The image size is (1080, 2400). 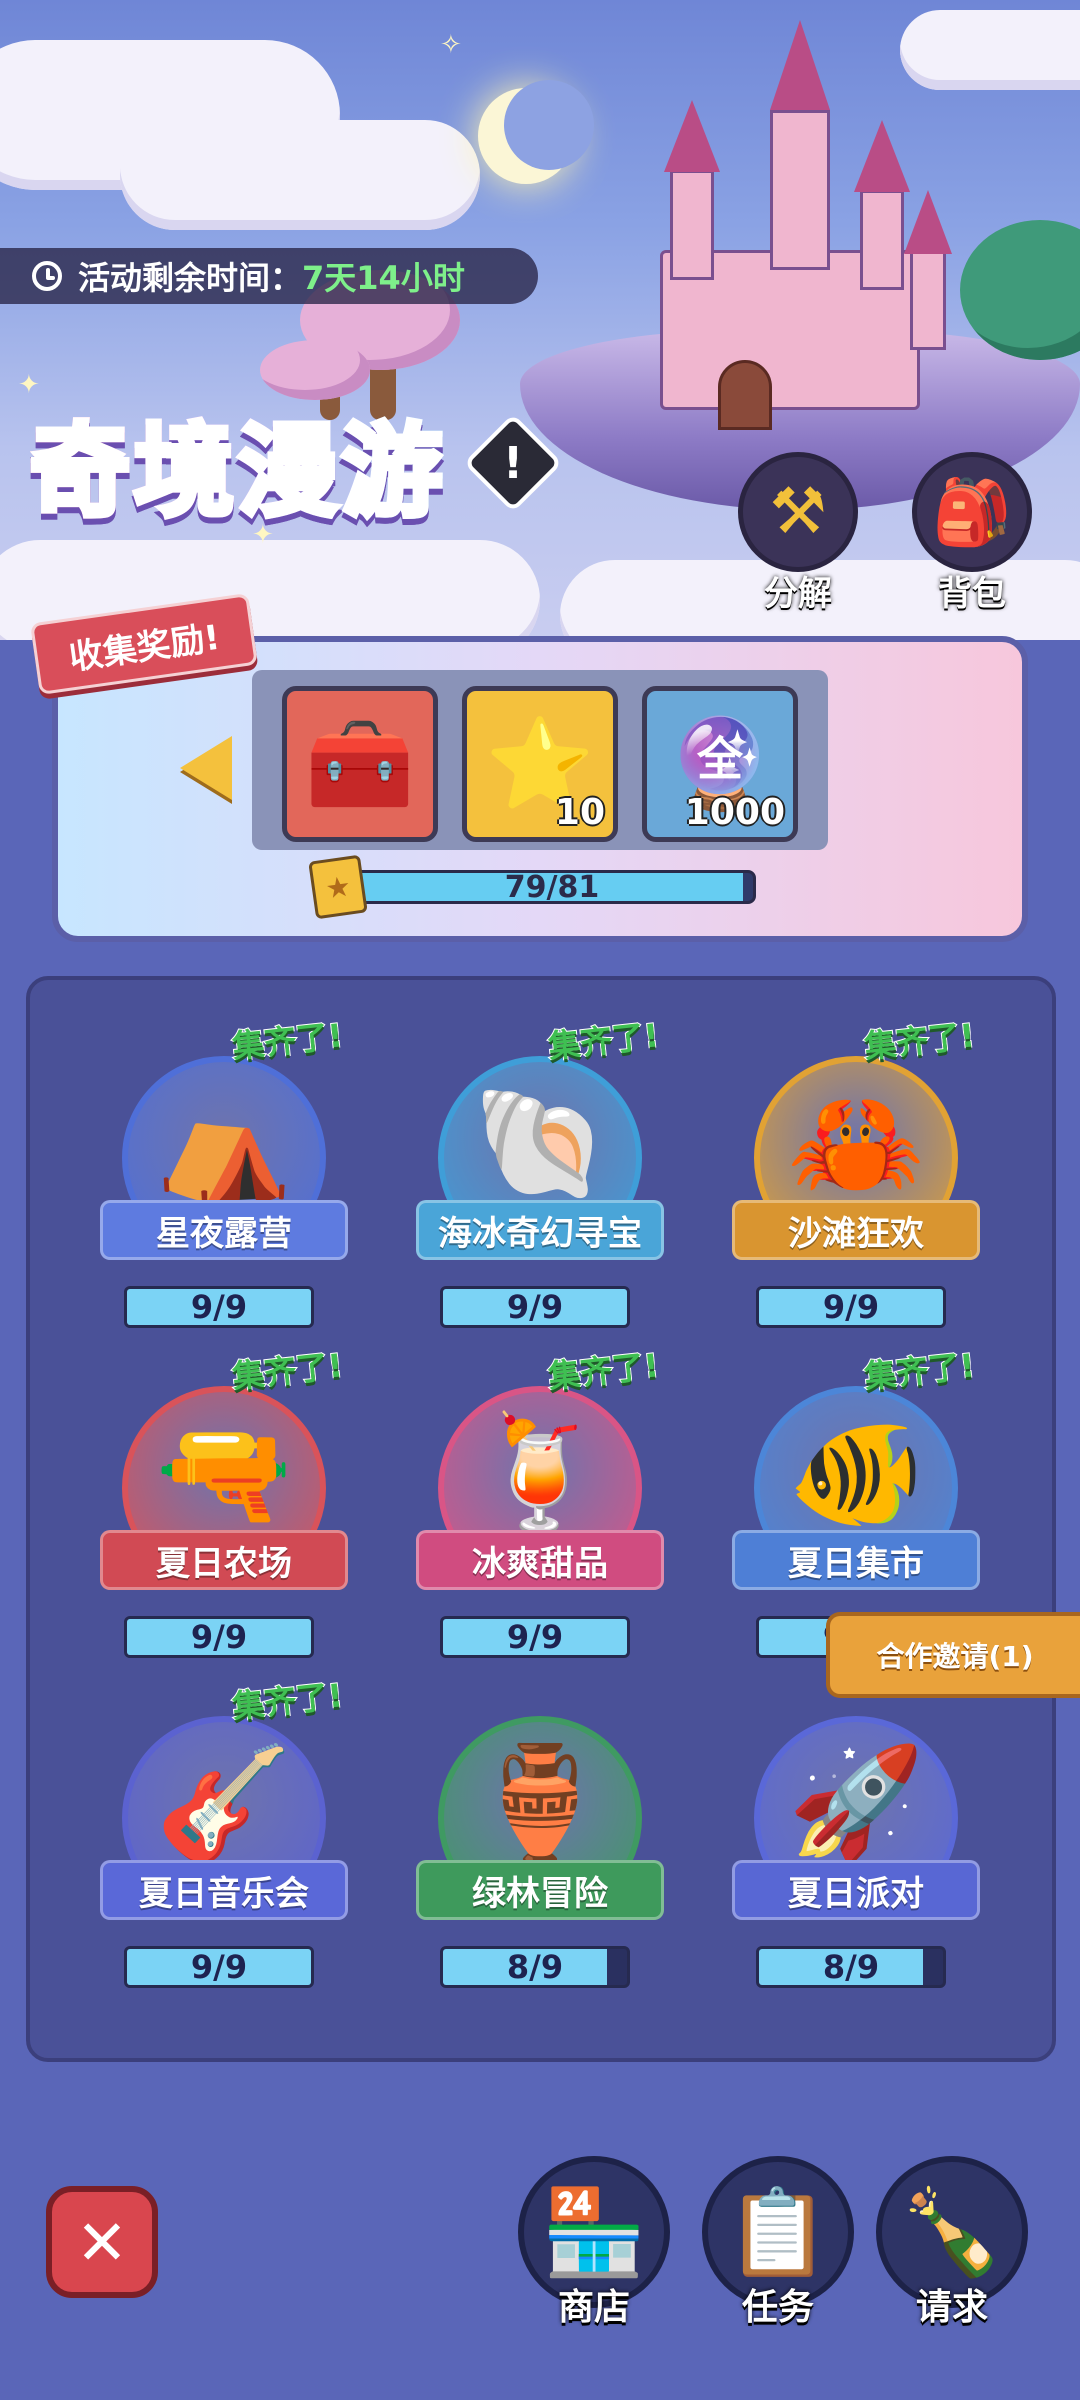 I want to click on dismantle-label: 分解, so click(x=798, y=594).